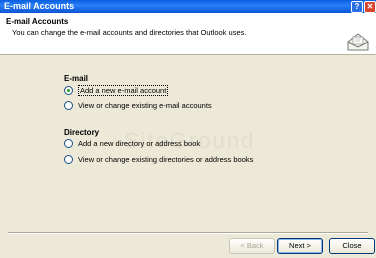  What do you see at coordinates (252, 246) in the screenshot?
I see `back-button: < Back` at bounding box center [252, 246].